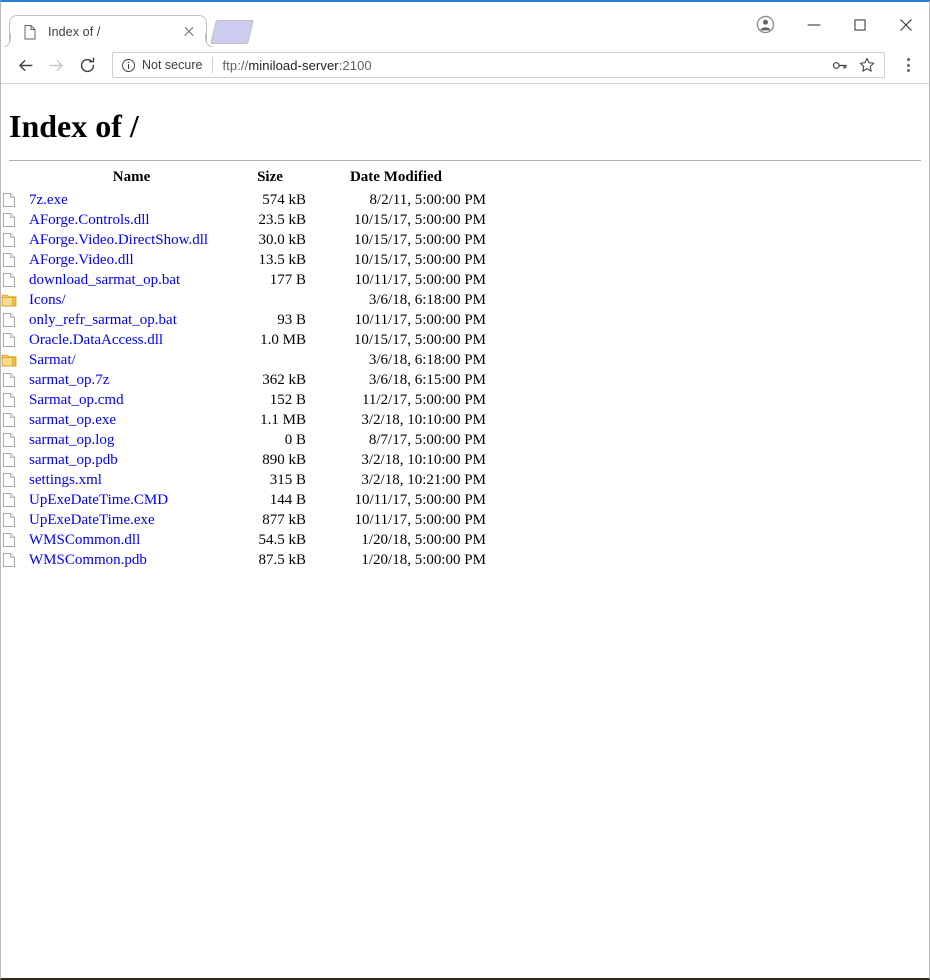 Image resolution: width=930 pixels, height=980 pixels. What do you see at coordinates (522, 65) in the screenshot?
I see `url-text: ftp://miniload-server:2100` at bounding box center [522, 65].